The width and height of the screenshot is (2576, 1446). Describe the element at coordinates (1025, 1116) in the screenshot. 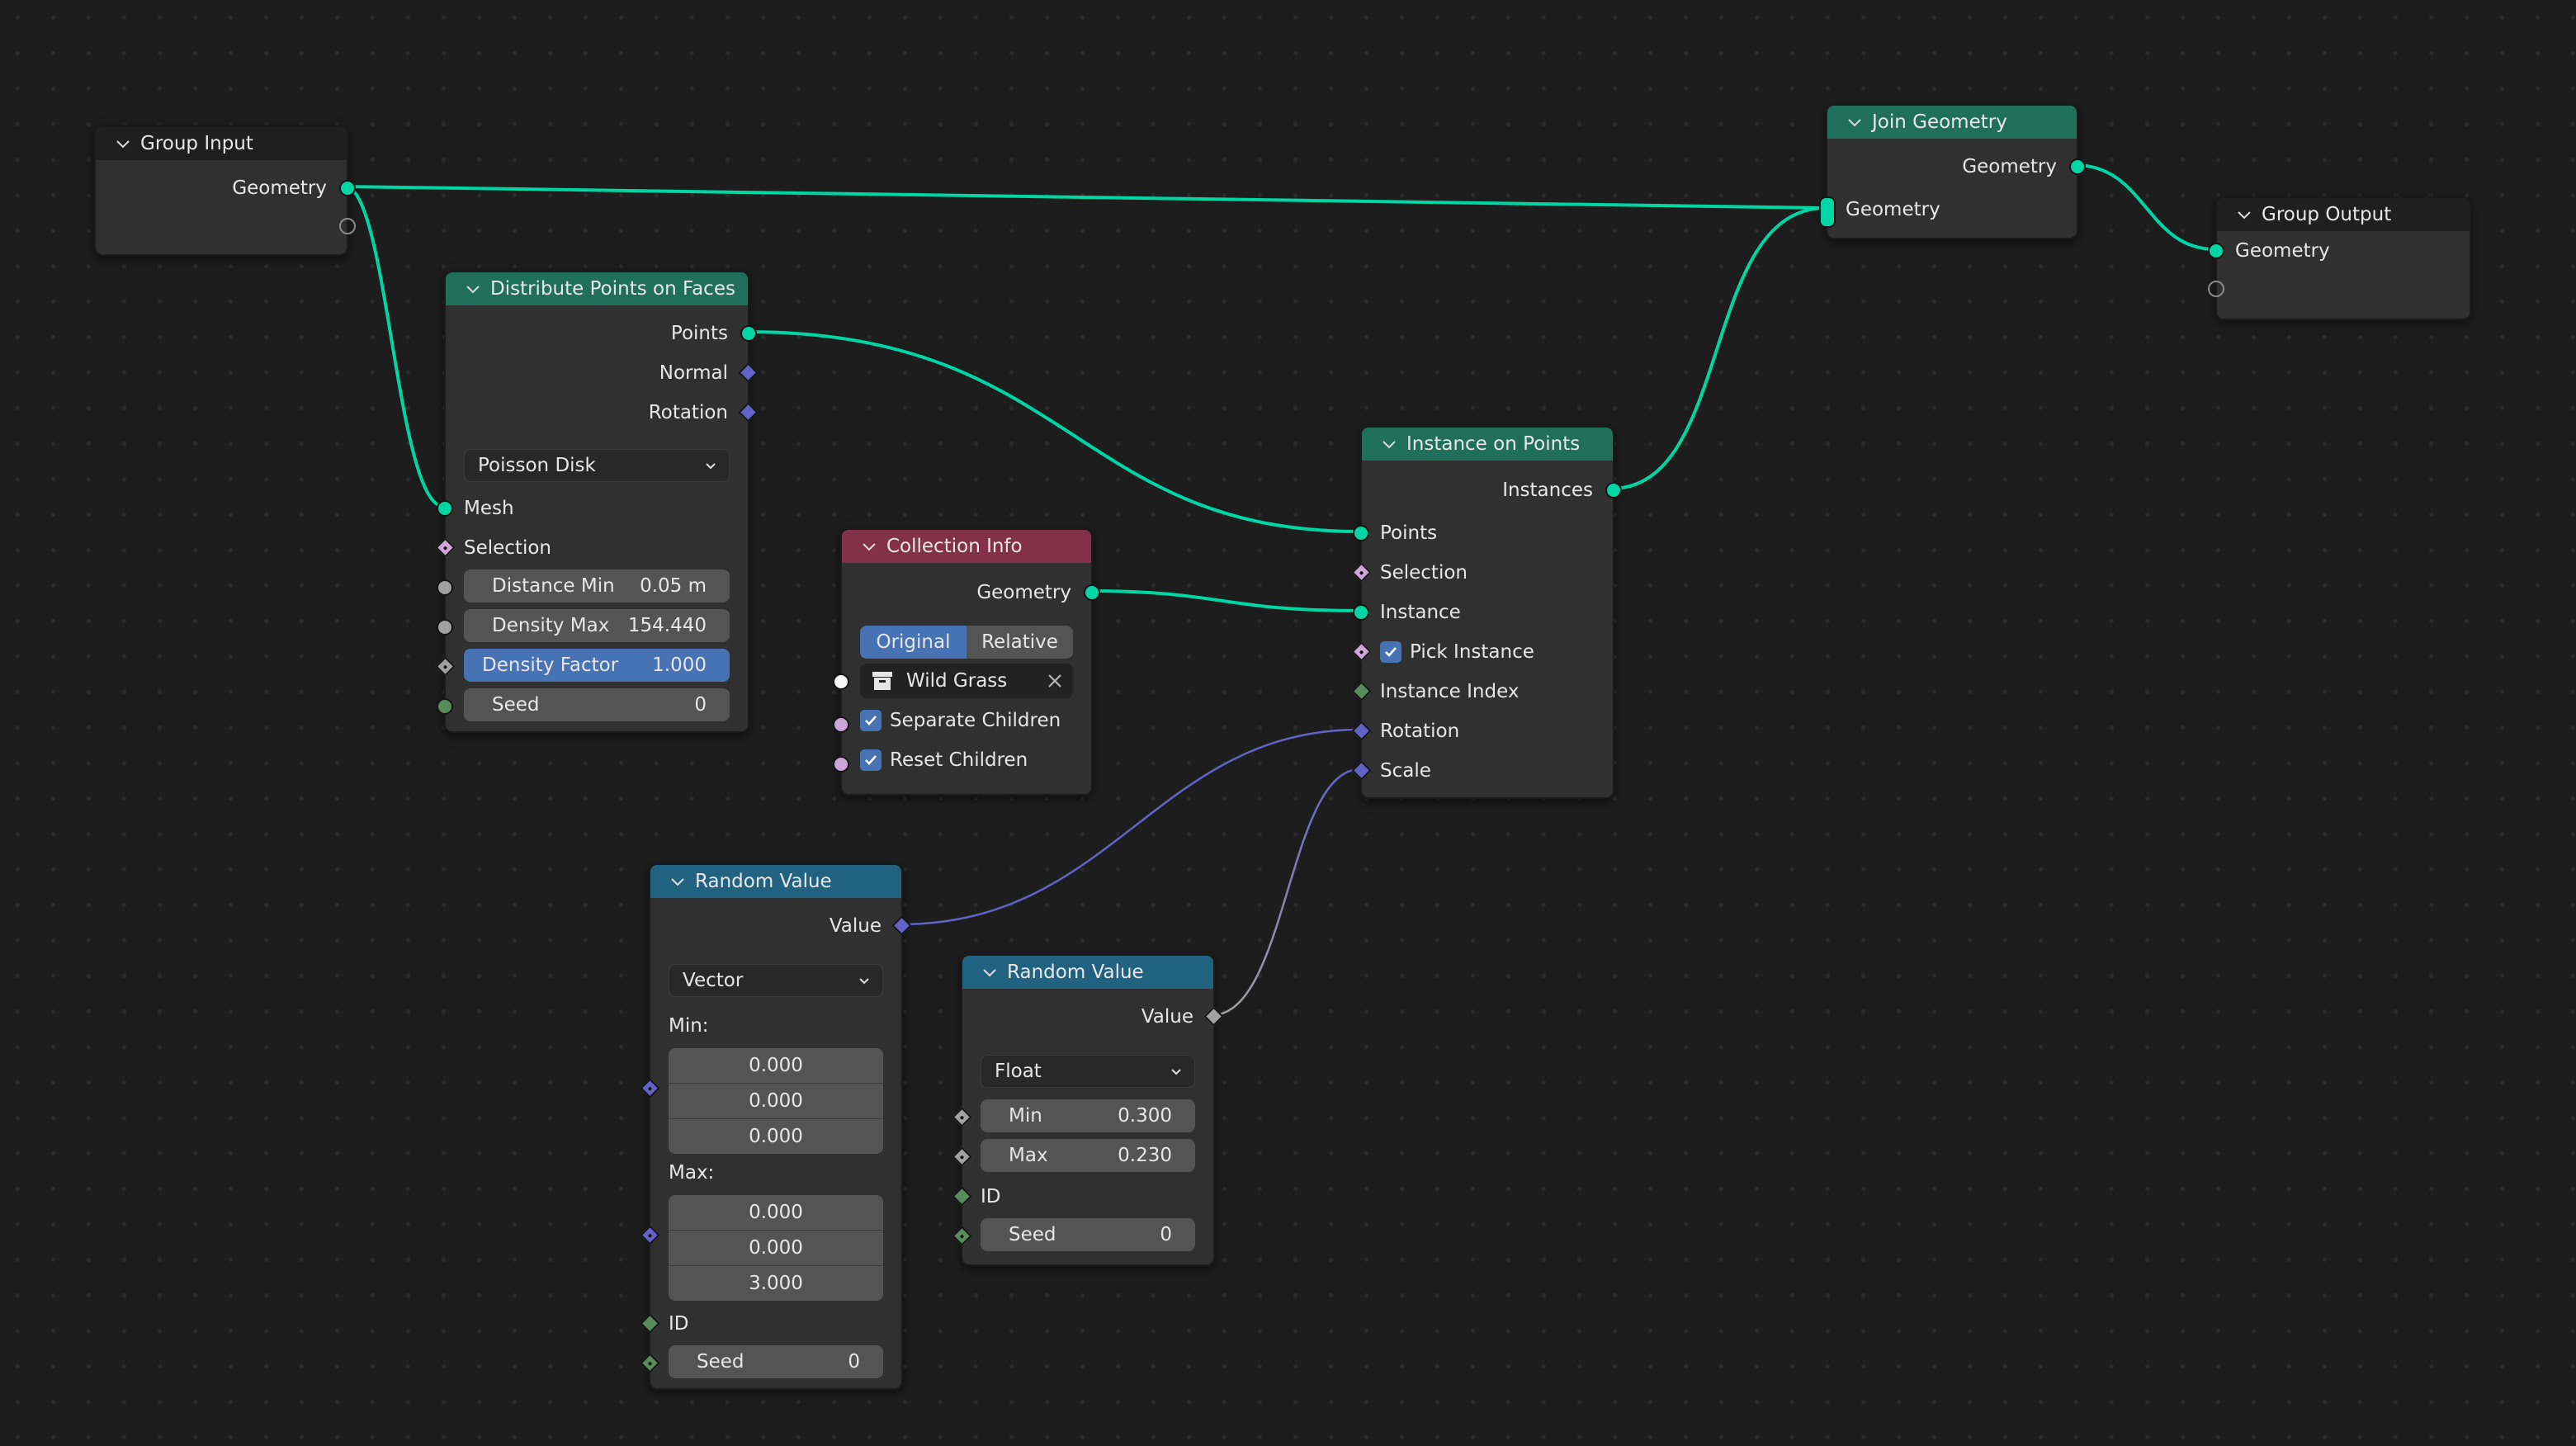

I see `field-label: Min` at that location.